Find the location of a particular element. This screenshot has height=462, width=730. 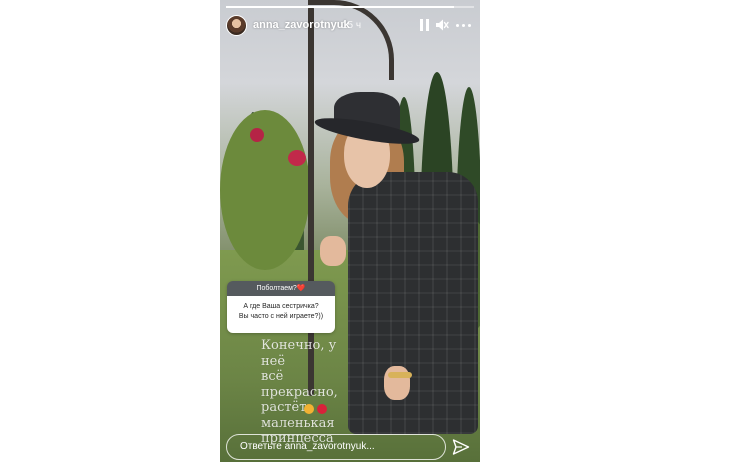

mute-icon is located at coordinates (442, 25).